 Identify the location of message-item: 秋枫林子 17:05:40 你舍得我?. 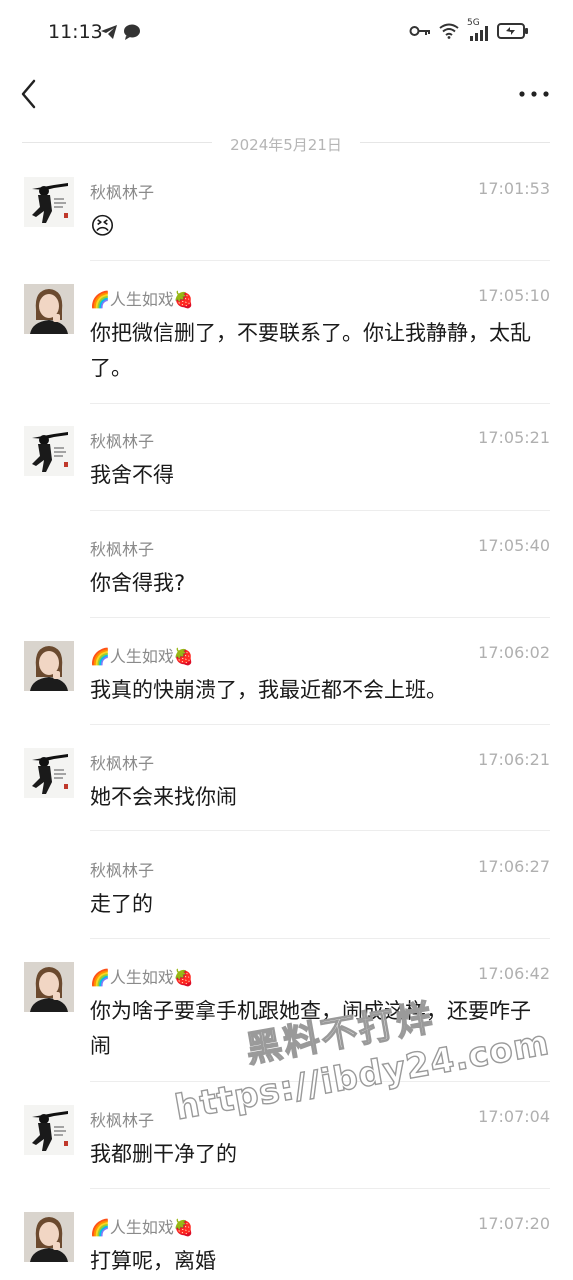
(286, 576).